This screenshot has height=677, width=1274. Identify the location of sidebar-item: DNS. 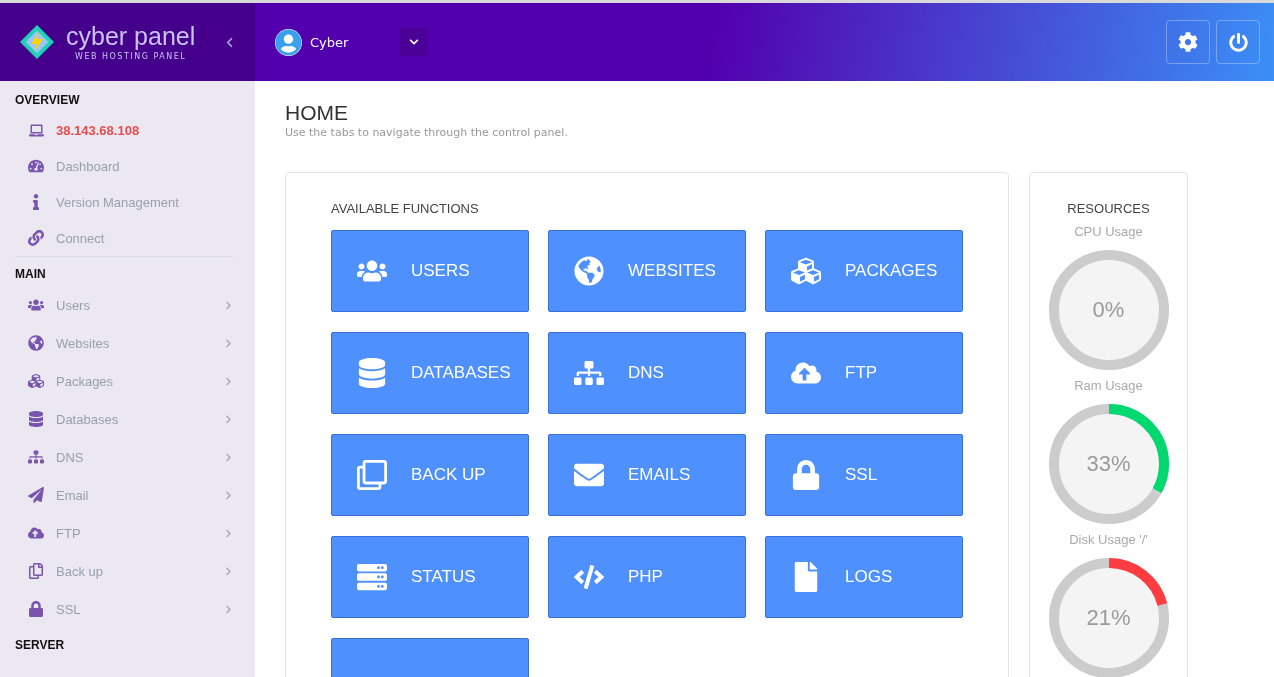
(124, 457).